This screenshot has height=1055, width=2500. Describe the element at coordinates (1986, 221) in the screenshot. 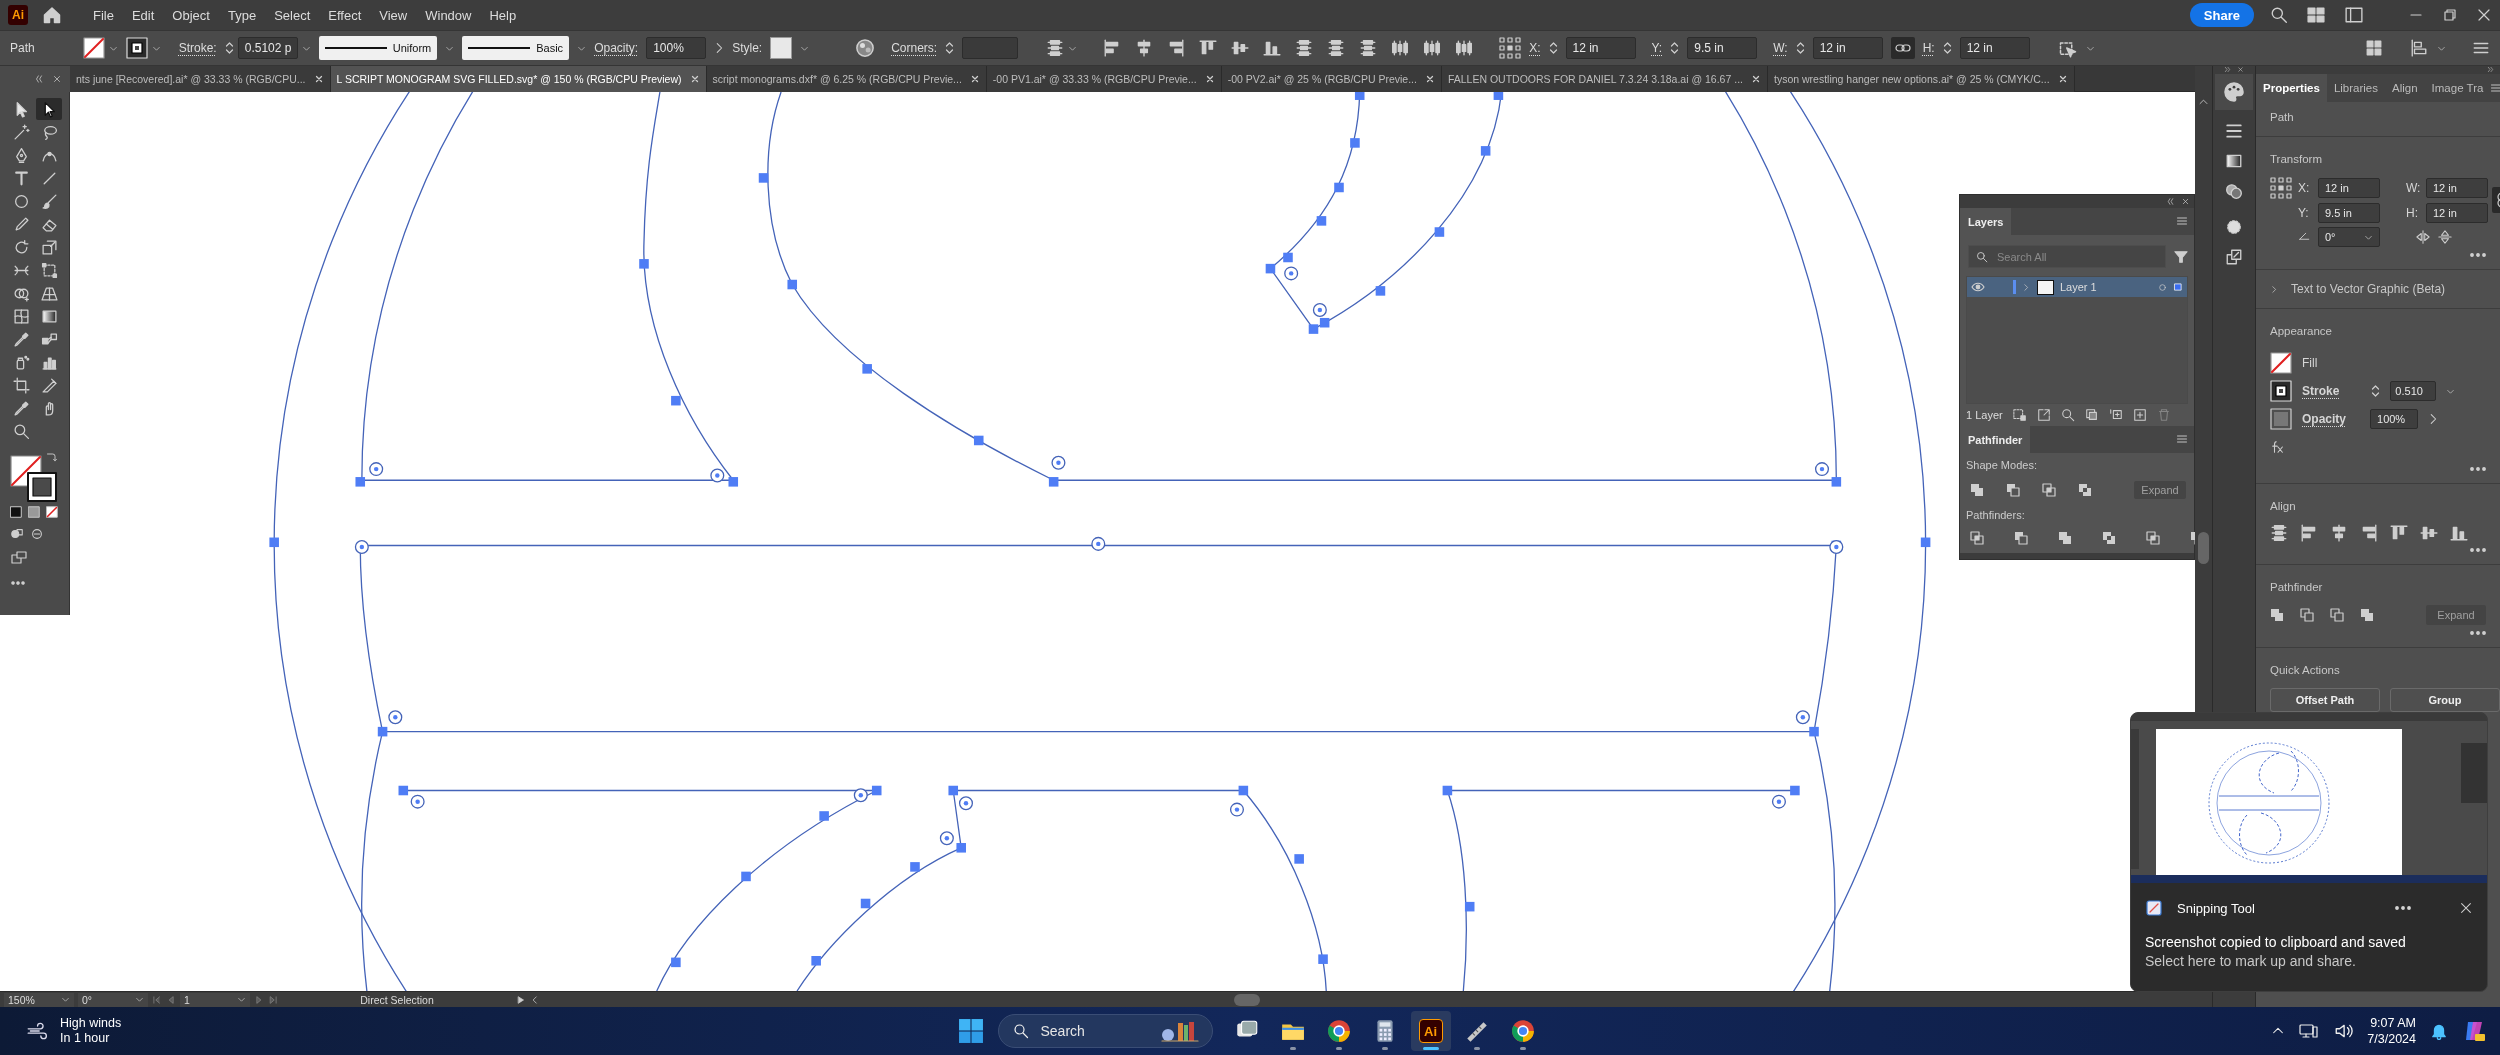

I see `layers-tab: Layers` at that location.